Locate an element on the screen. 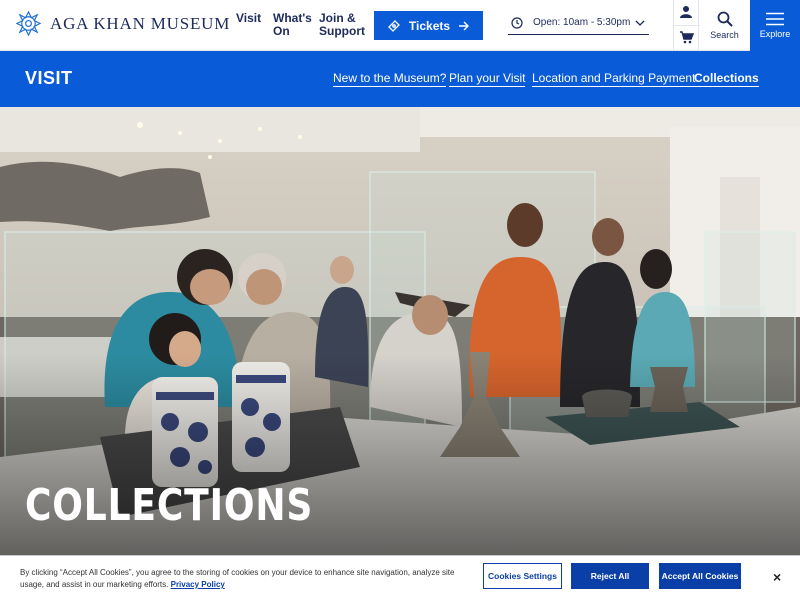 This screenshot has height=600, width=800. tickets-button: Tickets is located at coordinates (428, 25).